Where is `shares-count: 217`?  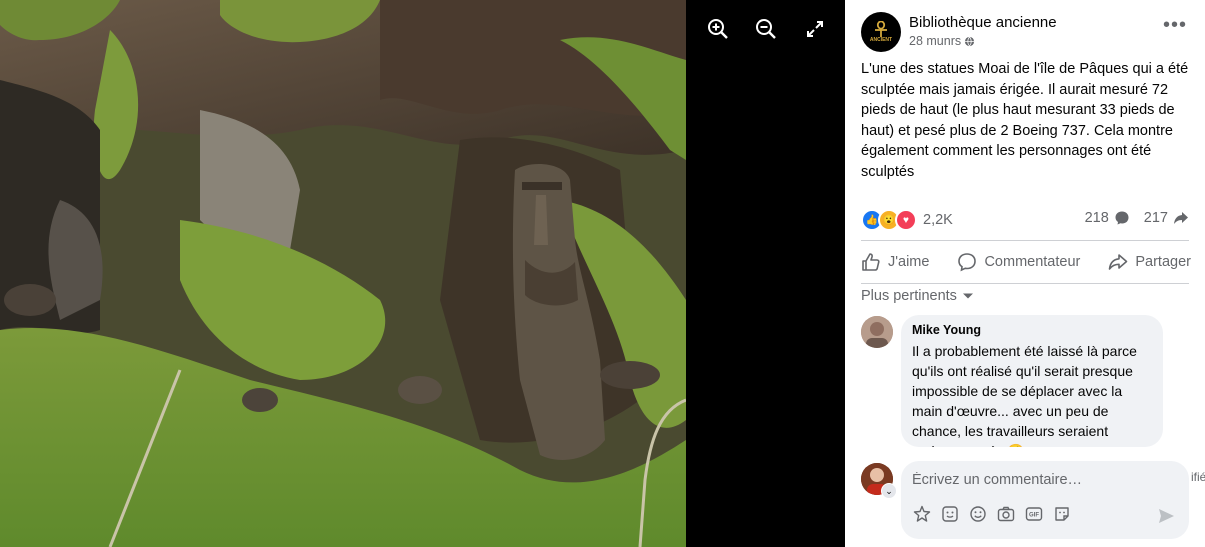 shares-count: 217 is located at coordinates (1166, 218).